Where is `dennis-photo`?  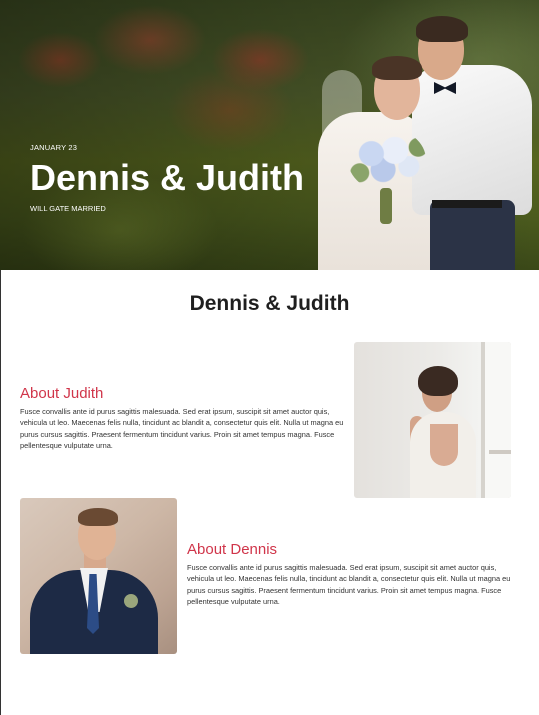 dennis-photo is located at coordinates (98, 576).